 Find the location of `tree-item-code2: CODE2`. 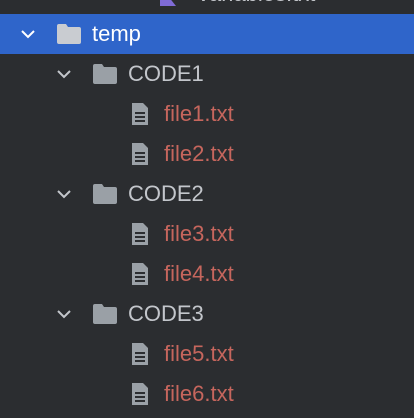

tree-item-code2: CODE2 is located at coordinates (207, 194).